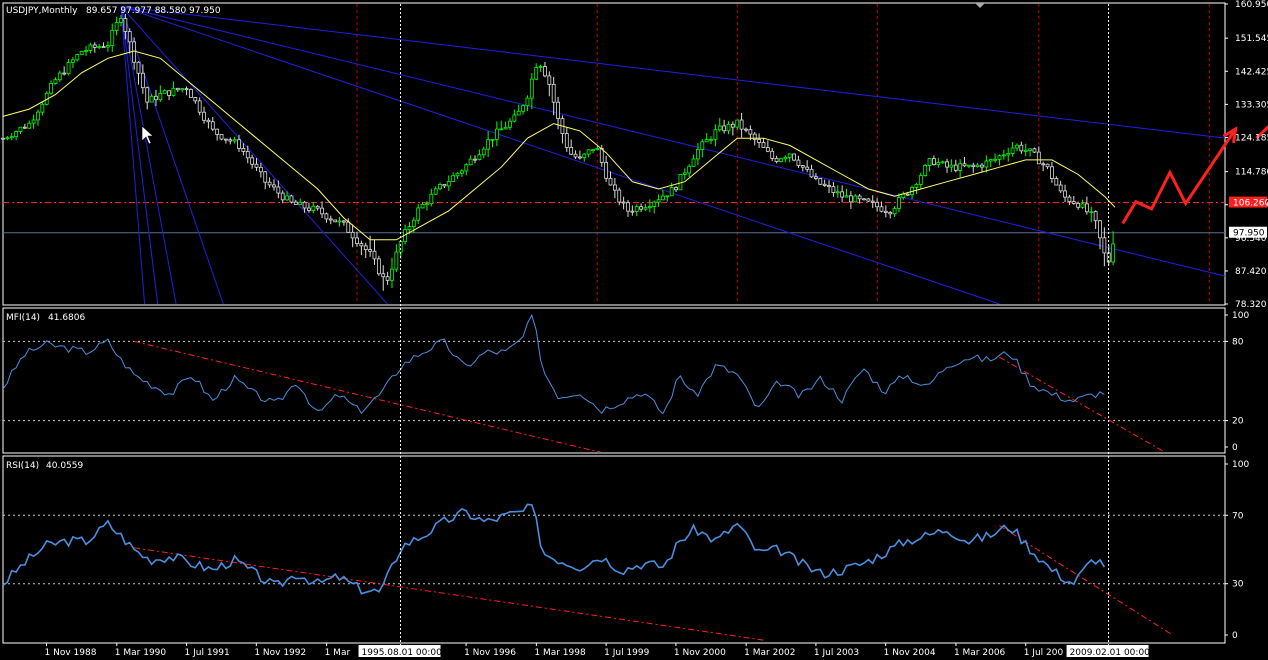 The width and height of the screenshot is (1268, 660). Describe the element at coordinates (1044, 653) in the screenshot. I see `x-tick-label: 1 Jul 200` at that location.